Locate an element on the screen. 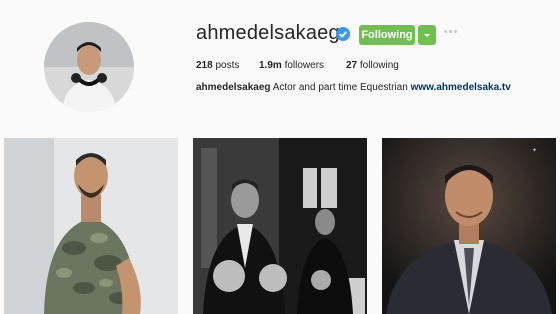  following-stat: 27 following is located at coordinates (372, 65).